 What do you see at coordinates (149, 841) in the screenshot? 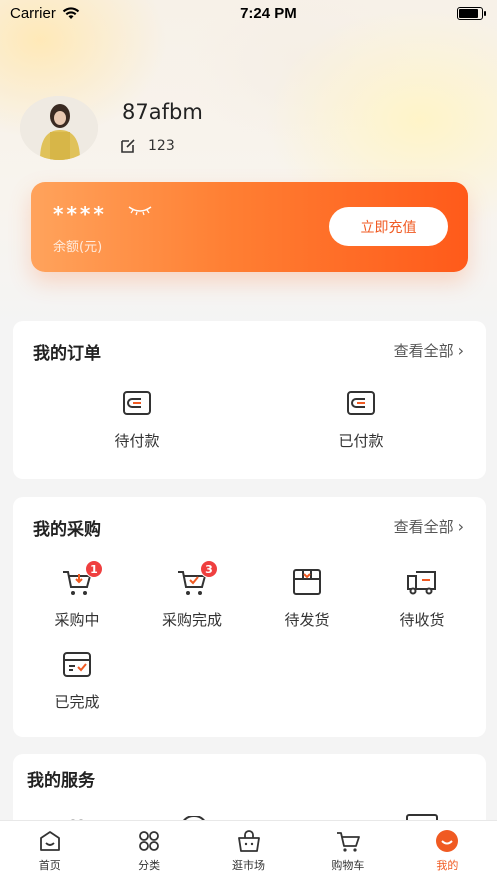
I see `category-icon` at bounding box center [149, 841].